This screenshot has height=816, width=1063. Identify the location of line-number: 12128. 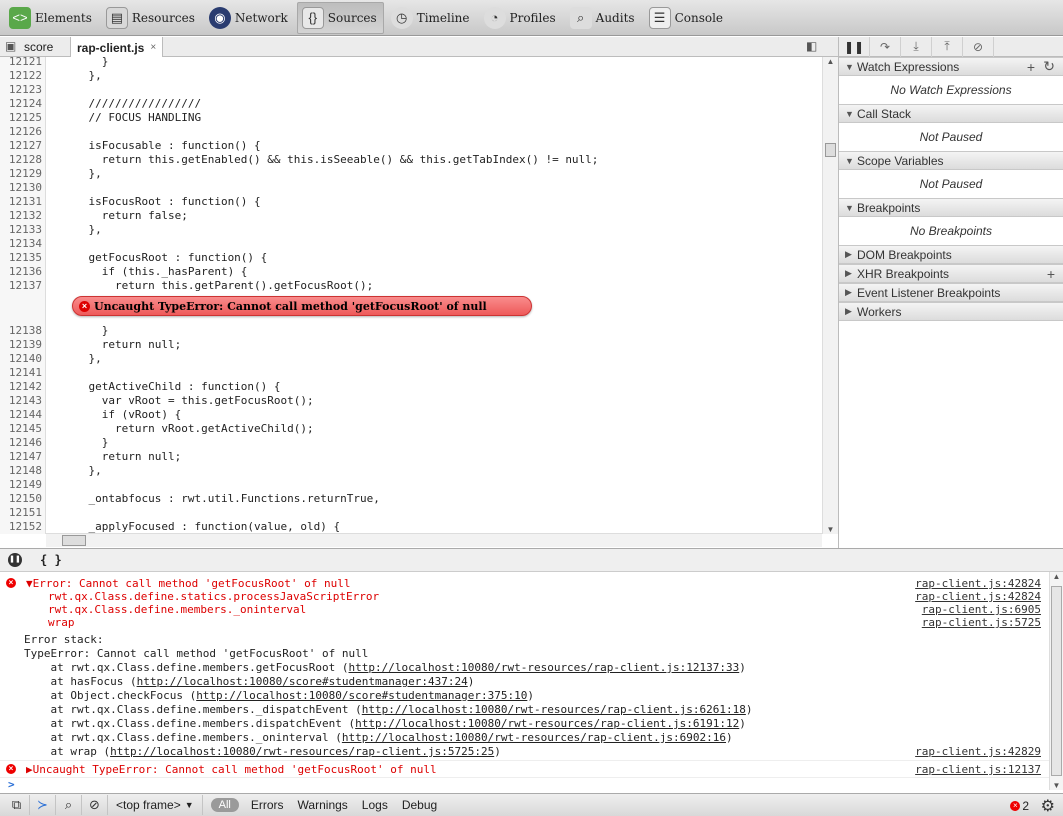
(21, 160).